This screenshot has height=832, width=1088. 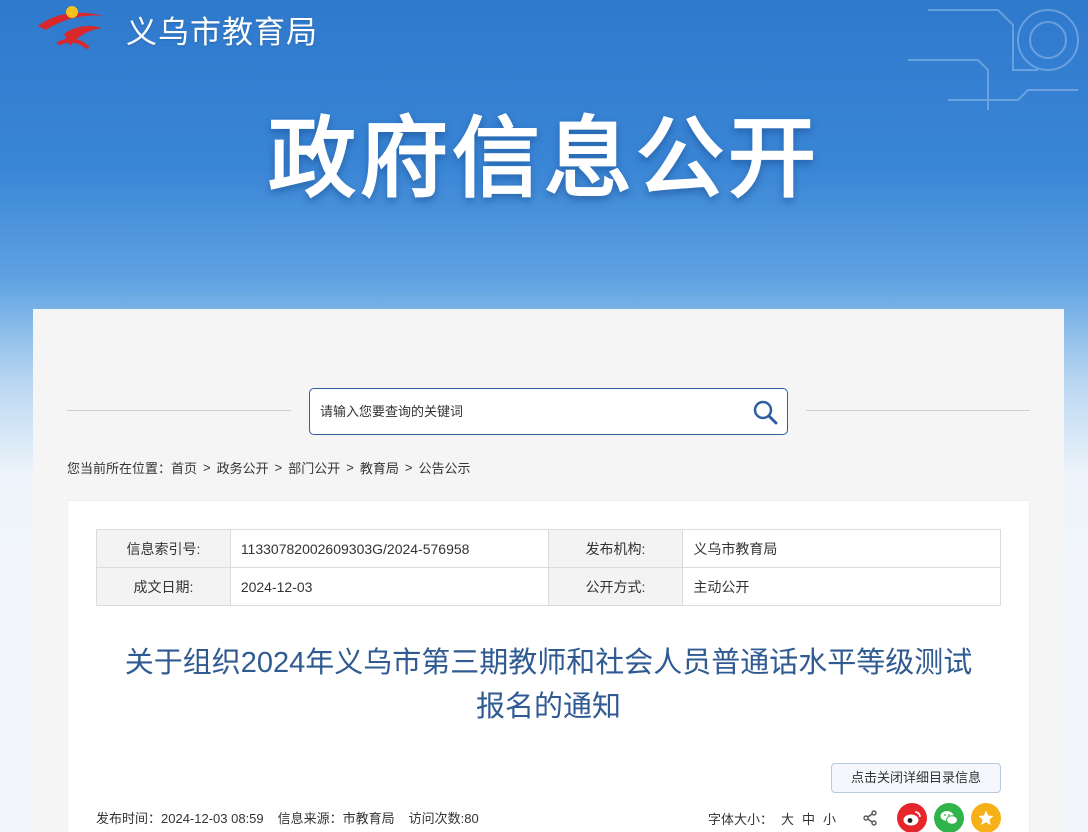 What do you see at coordinates (179, 410) in the screenshot?
I see `search-divider-left` at bounding box center [179, 410].